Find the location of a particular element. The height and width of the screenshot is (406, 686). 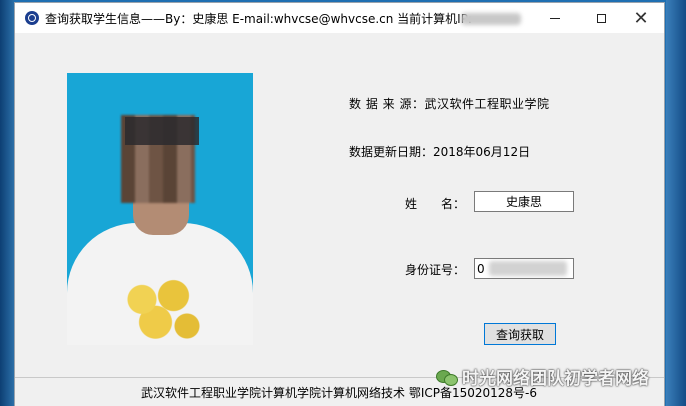

query-button: 查询获取 is located at coordinates (520, 334).